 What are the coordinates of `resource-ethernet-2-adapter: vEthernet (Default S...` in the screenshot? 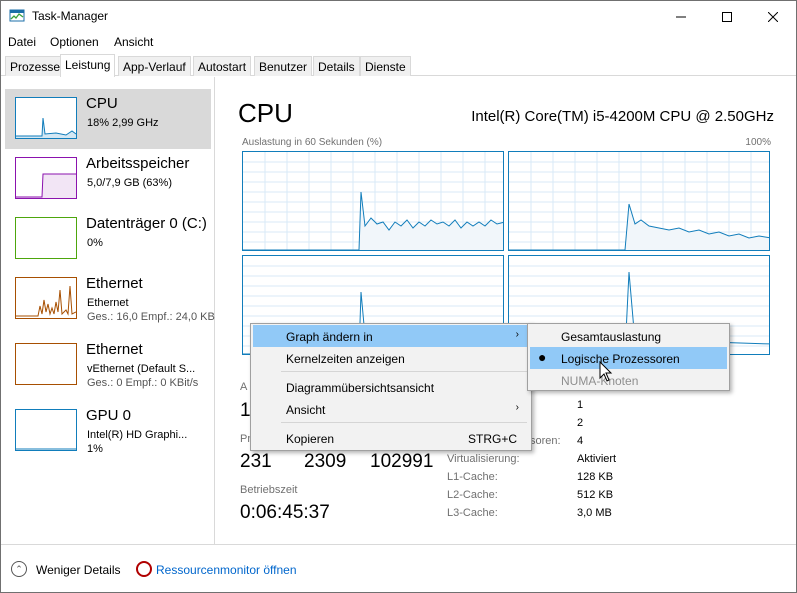 It's located at (141, 369).